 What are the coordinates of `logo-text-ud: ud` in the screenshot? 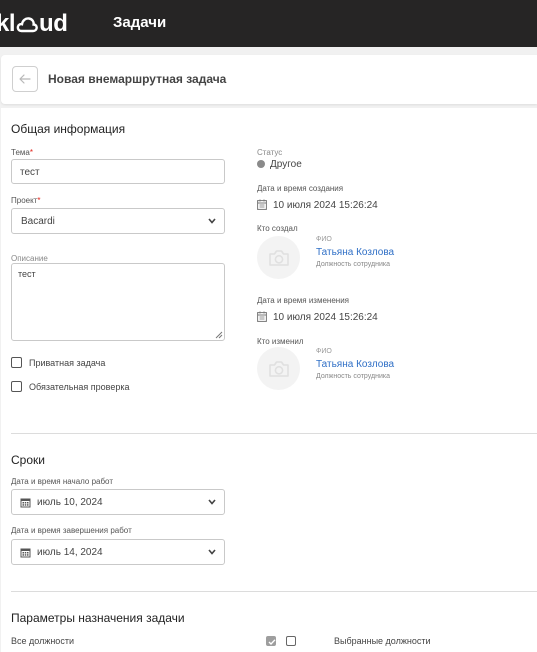 It's located at (53, 23).